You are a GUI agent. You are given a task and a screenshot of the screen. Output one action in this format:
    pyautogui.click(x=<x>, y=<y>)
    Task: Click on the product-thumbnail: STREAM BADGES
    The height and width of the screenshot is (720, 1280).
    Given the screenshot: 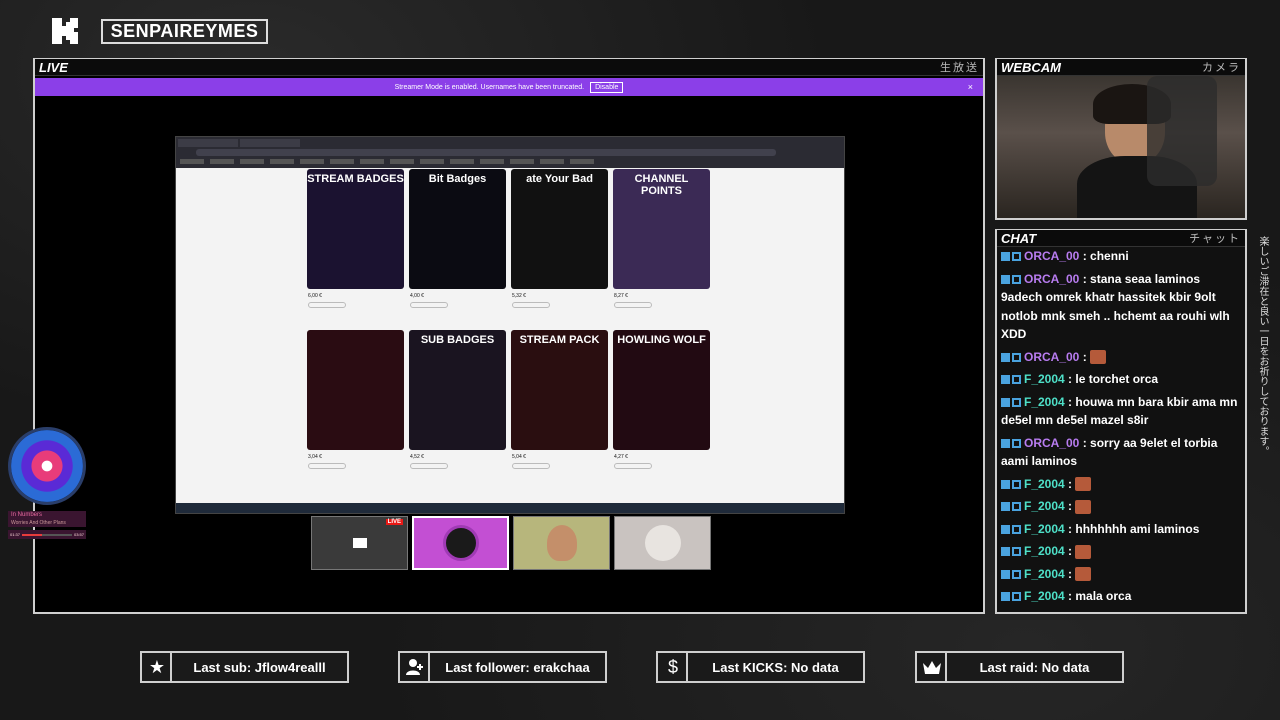 What is the action you would take?
    pyautogui.click(x=355, y=229)
    